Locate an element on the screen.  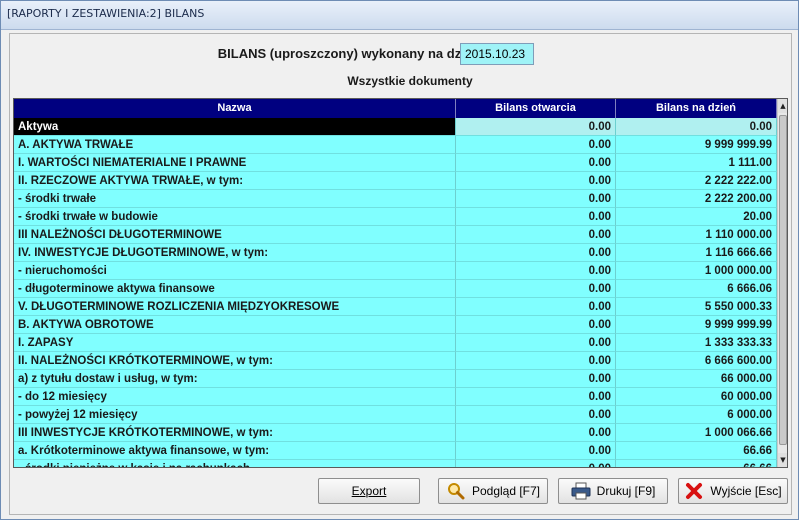
close-icon is located at coordinates (694, 491).